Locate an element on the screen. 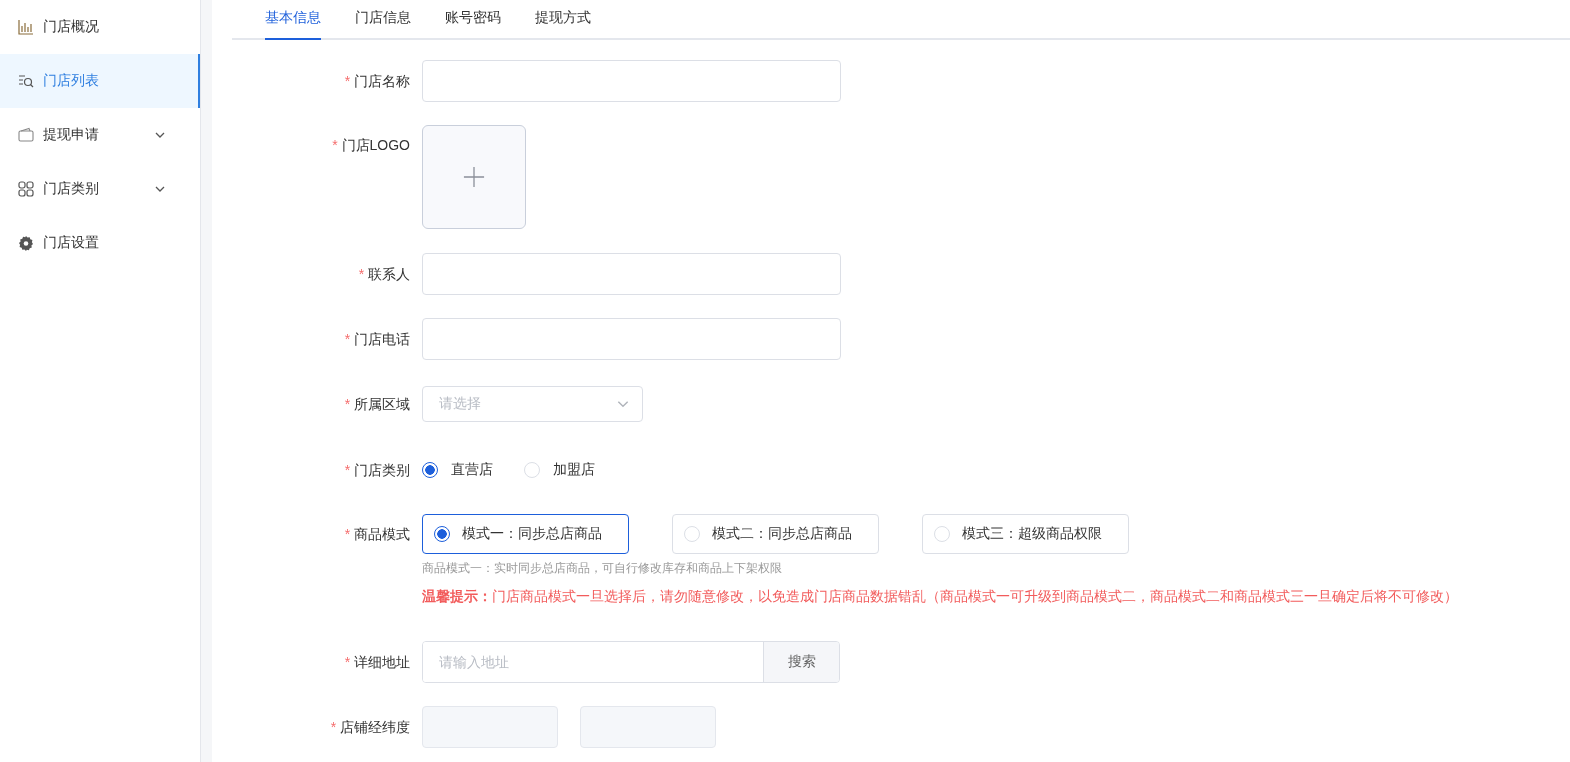 The height and width of the screenshot is (762, 1570). bar-chart-icon is located at coordinates (26, 27).